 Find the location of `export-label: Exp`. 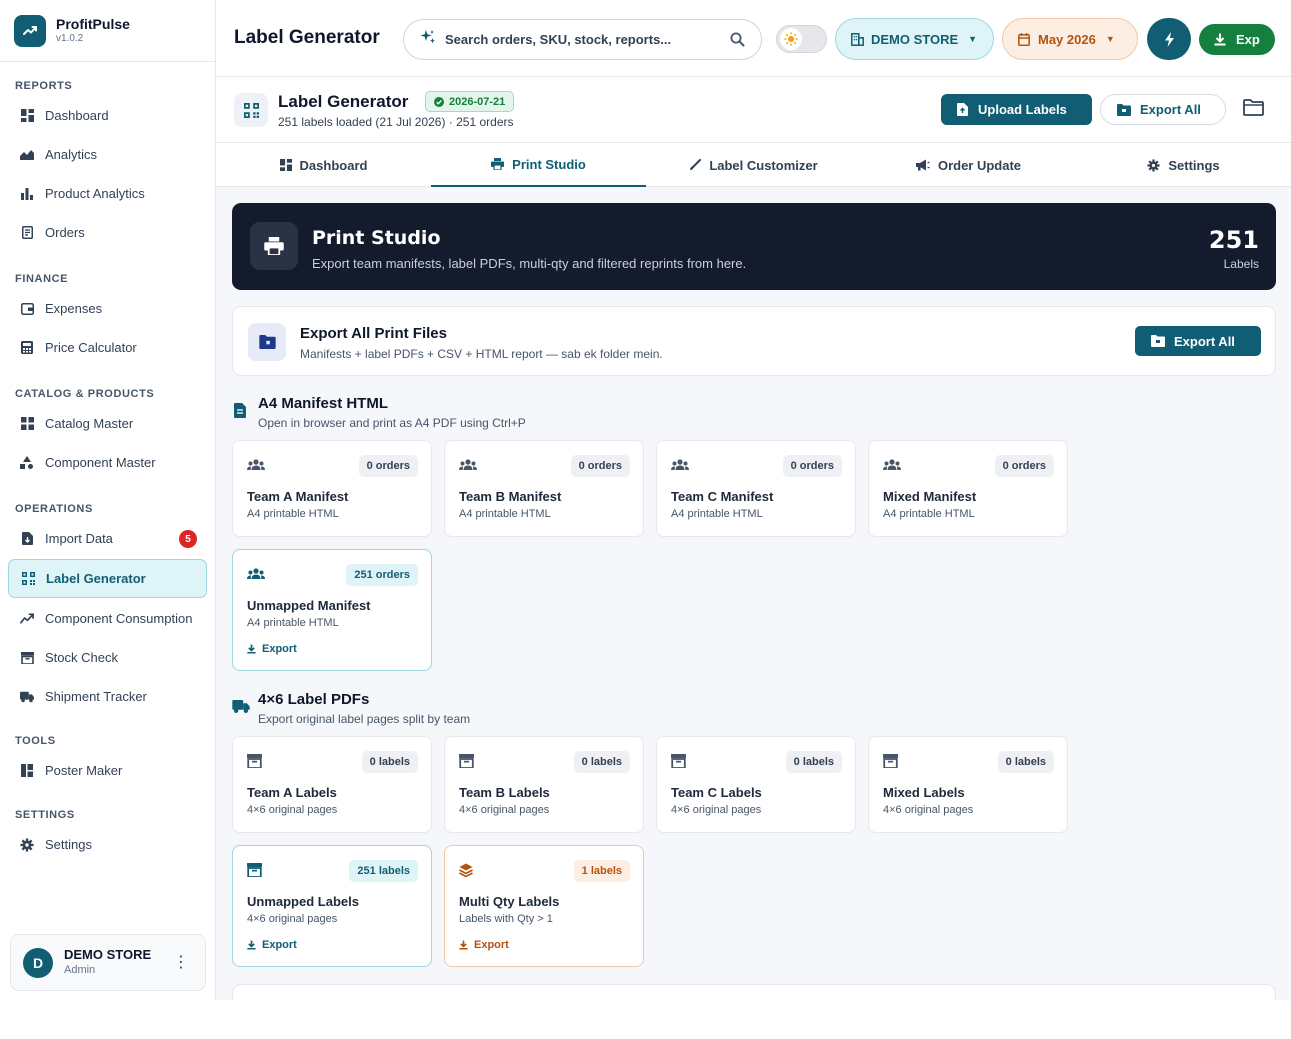

export-label: Exp is located at coordinates (1248, 39).